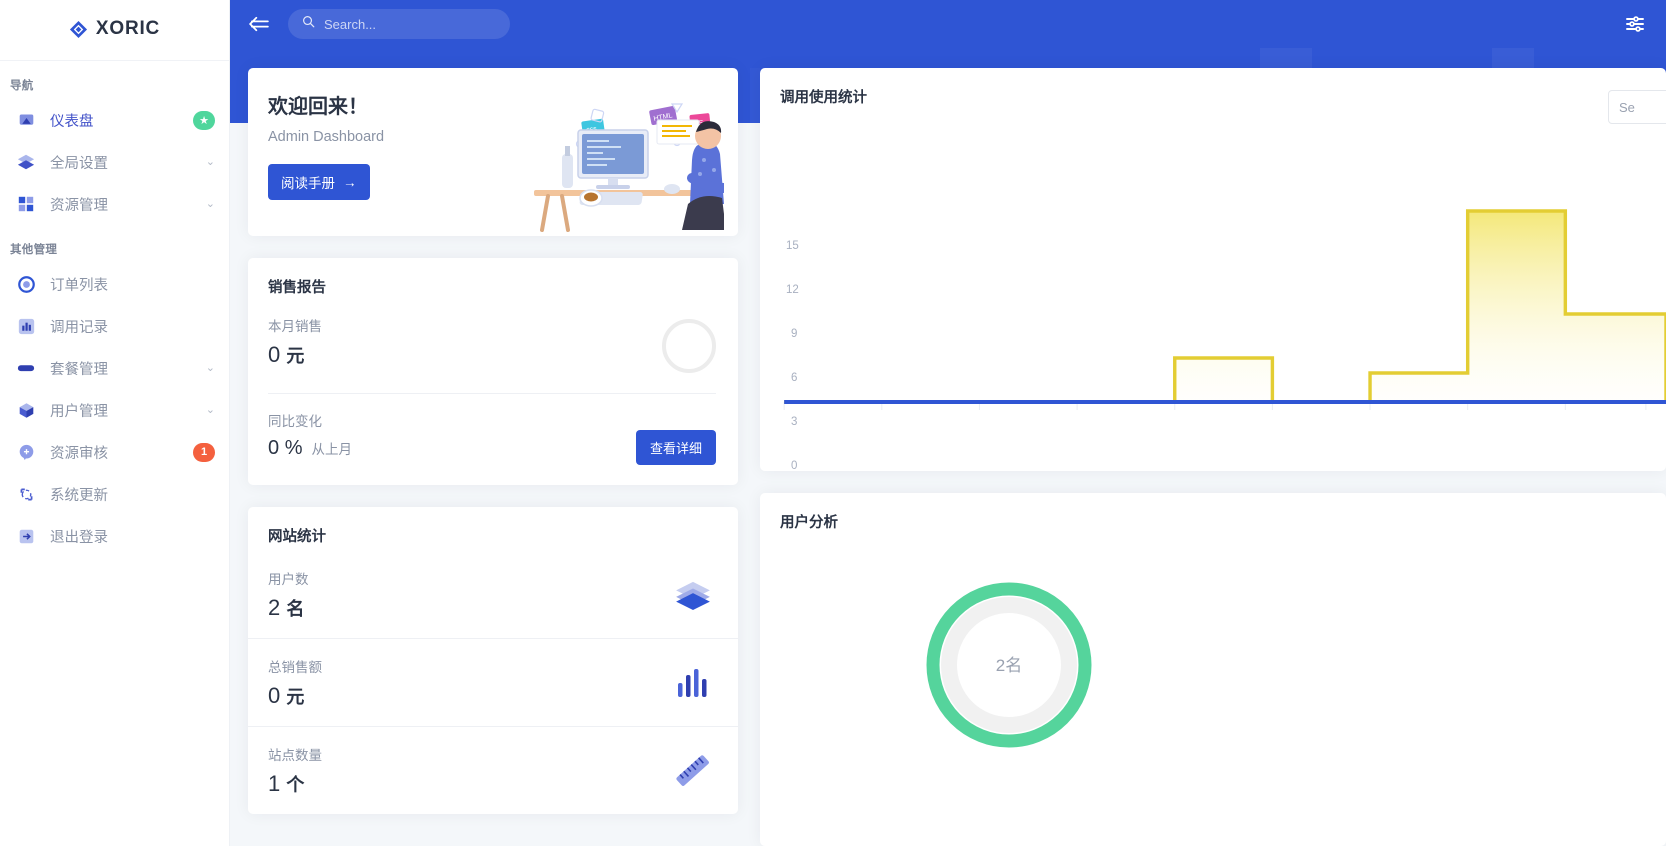 The image size is (1666, 846). Describe the element at coordinates (128, 28) in the screenshot. I see `brand-name: XORIC` at that location.